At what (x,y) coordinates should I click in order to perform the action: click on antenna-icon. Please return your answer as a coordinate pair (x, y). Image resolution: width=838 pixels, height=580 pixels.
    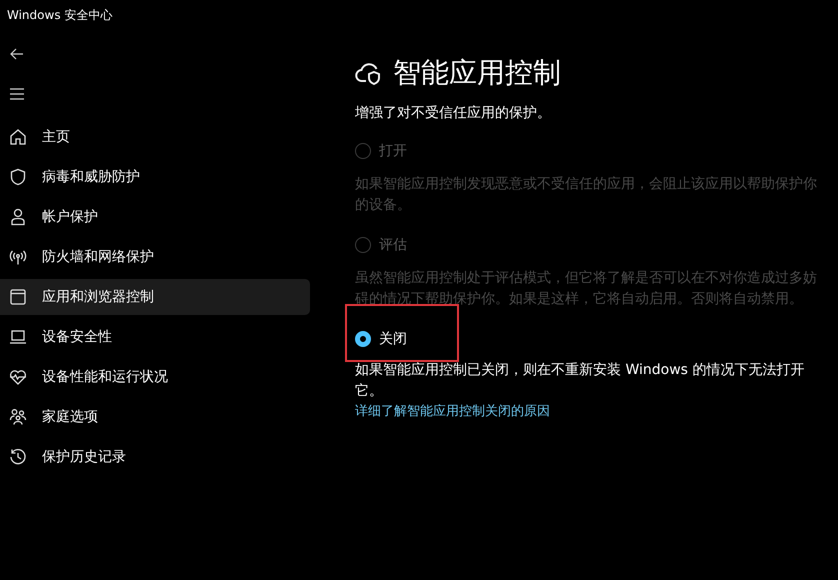
    Looking at the image, I should click on (18, 257).